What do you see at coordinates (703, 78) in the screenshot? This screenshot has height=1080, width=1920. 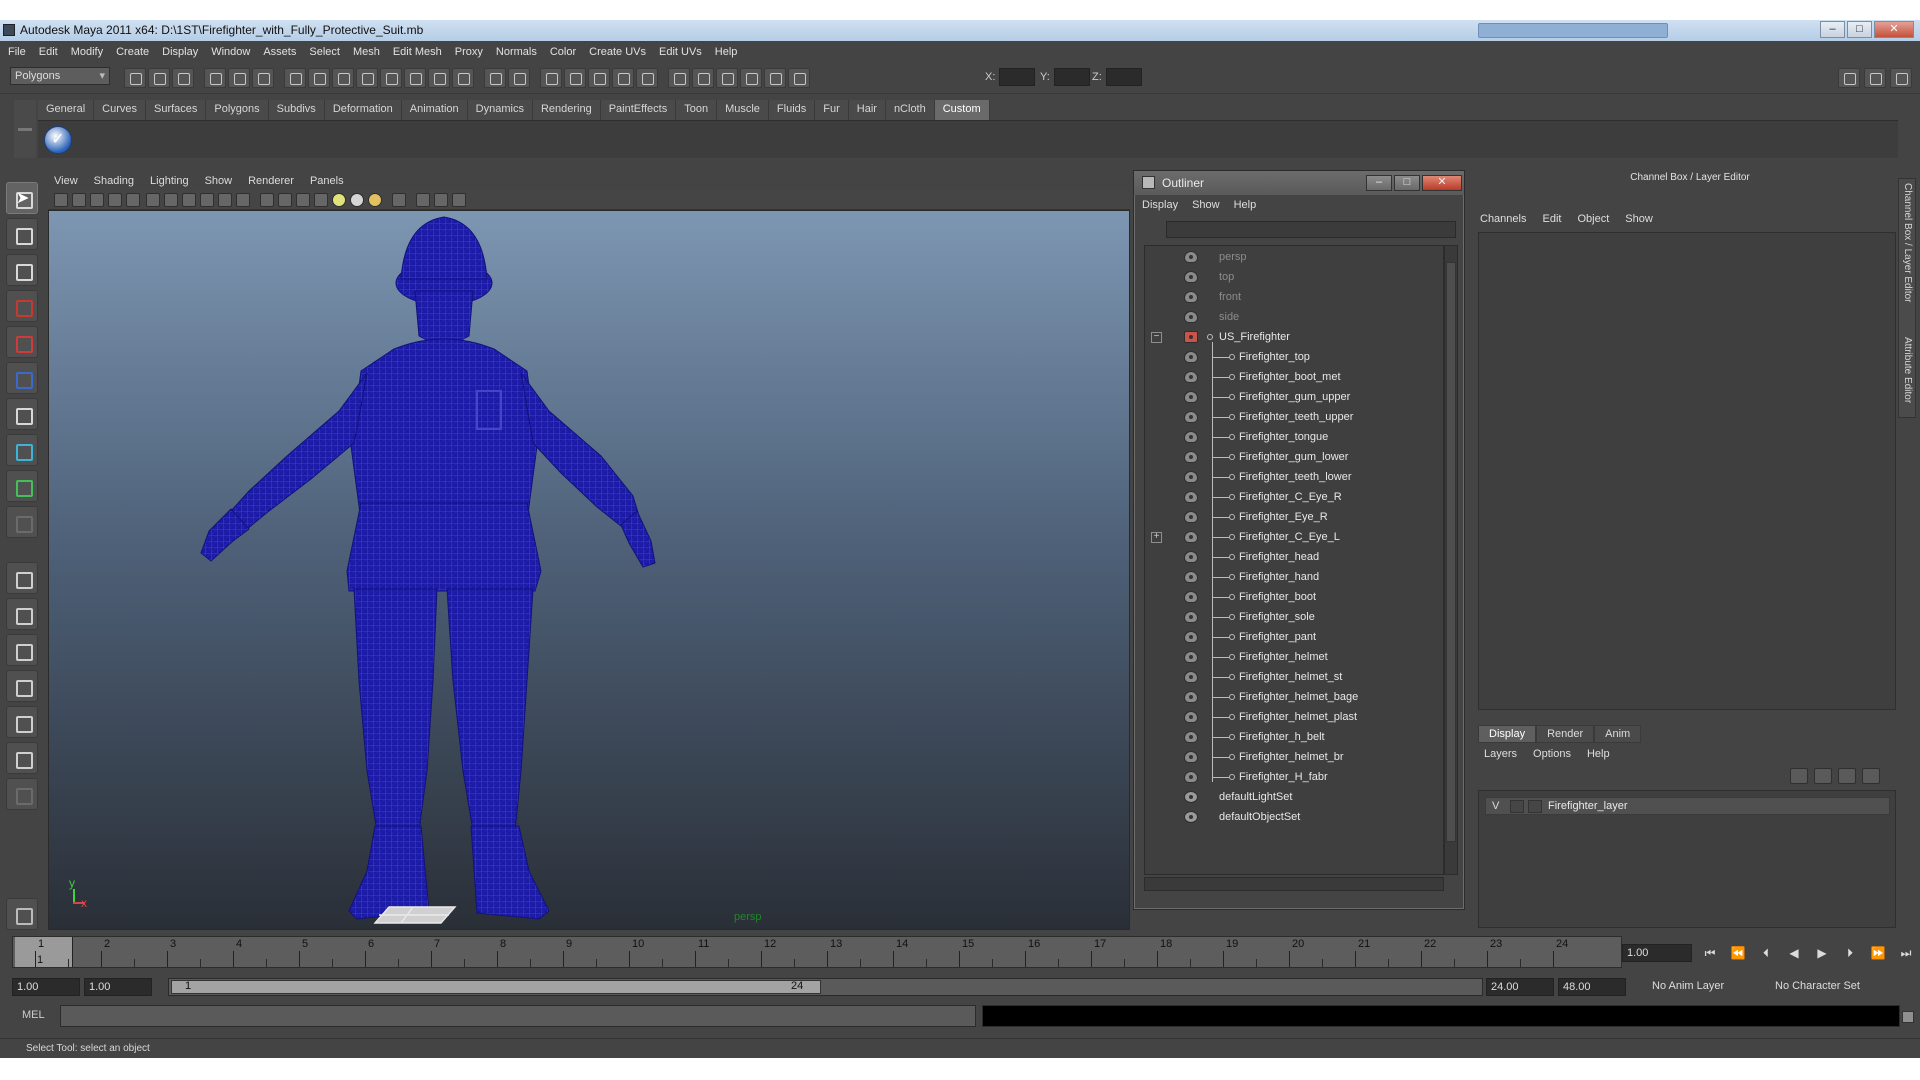 I see `quick-select-icon` at bounding box center [703, 78].